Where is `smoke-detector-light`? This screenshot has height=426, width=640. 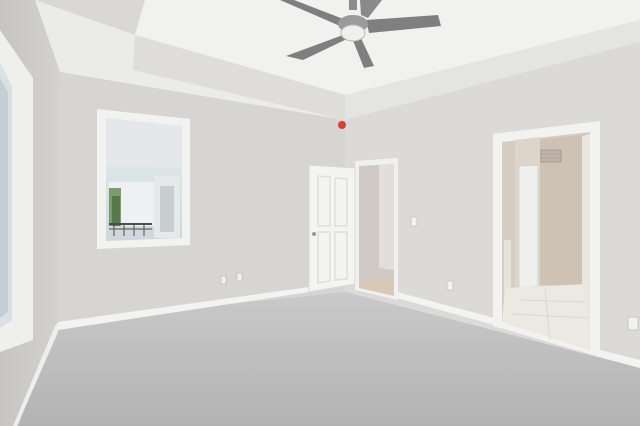
smoke-detector-light is located at coordinates (342, 125).